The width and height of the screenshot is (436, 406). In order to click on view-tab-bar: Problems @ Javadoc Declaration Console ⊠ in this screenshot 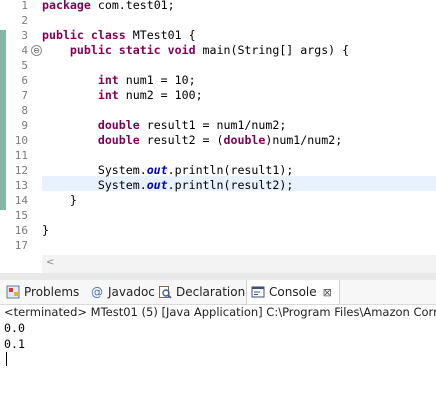, I will do `click(218, 292)`.